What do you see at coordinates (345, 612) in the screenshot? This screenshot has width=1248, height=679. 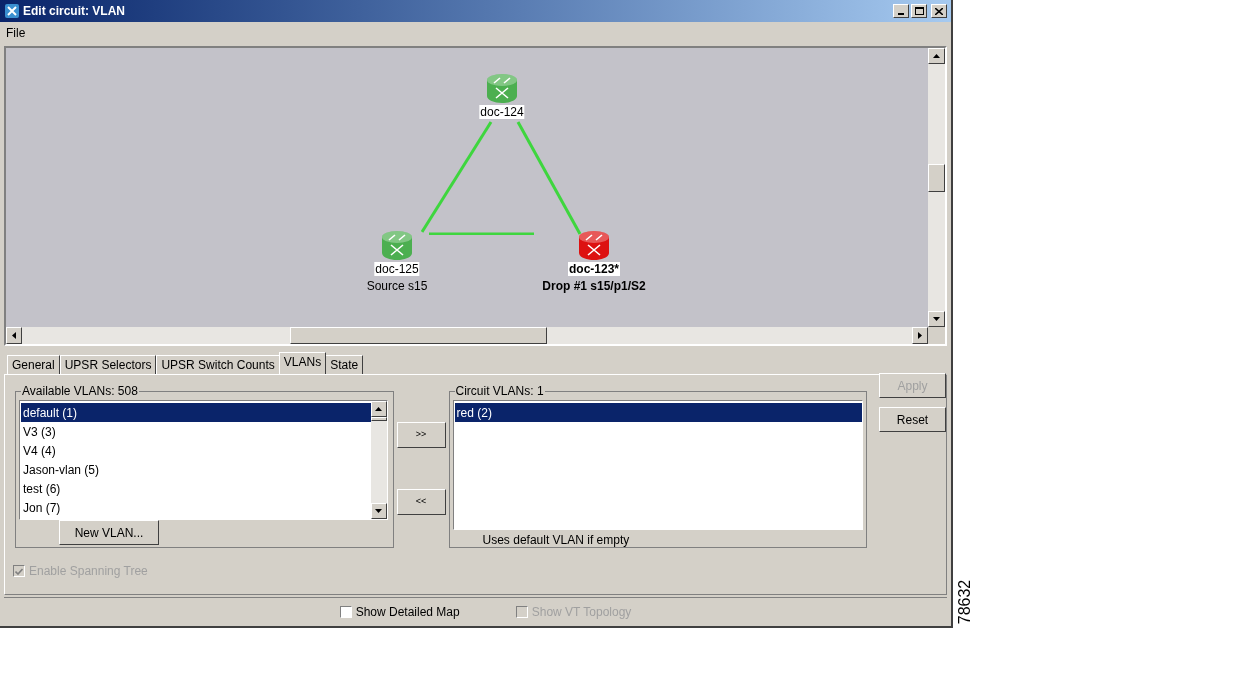 I see `checkbox` at bounding box center [345, 612].